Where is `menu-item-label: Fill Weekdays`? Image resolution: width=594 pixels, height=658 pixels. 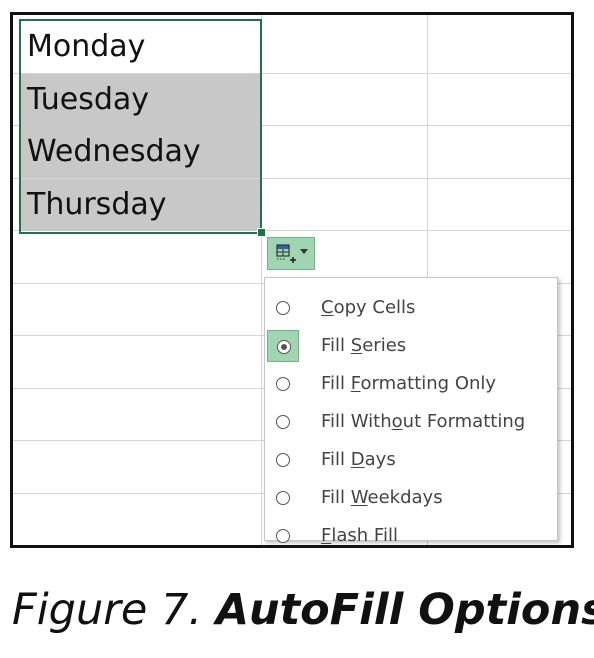 menu-item-label: Fill Weekdays is located at coordinates (382, 497).